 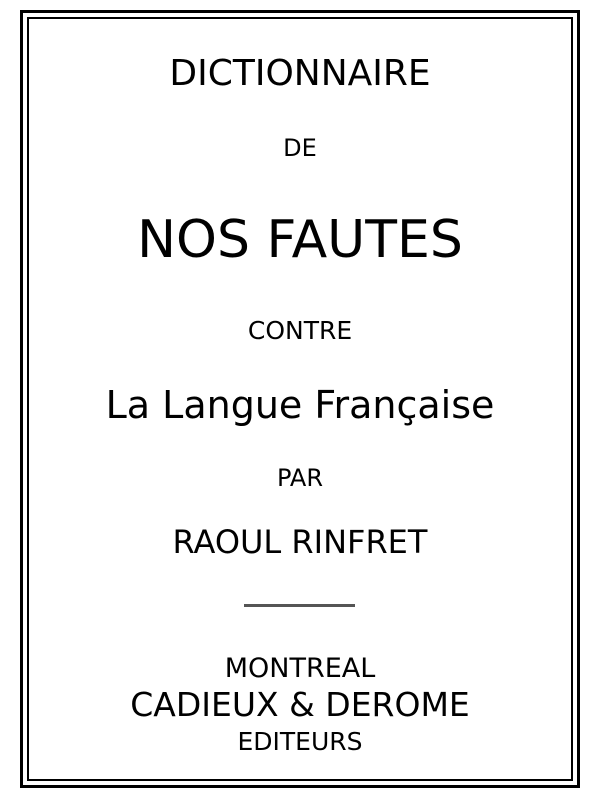 What do you see at coordinates (300, 148) in the screenshot?
I see `title-de: DE` at bounding box center [300, 148].